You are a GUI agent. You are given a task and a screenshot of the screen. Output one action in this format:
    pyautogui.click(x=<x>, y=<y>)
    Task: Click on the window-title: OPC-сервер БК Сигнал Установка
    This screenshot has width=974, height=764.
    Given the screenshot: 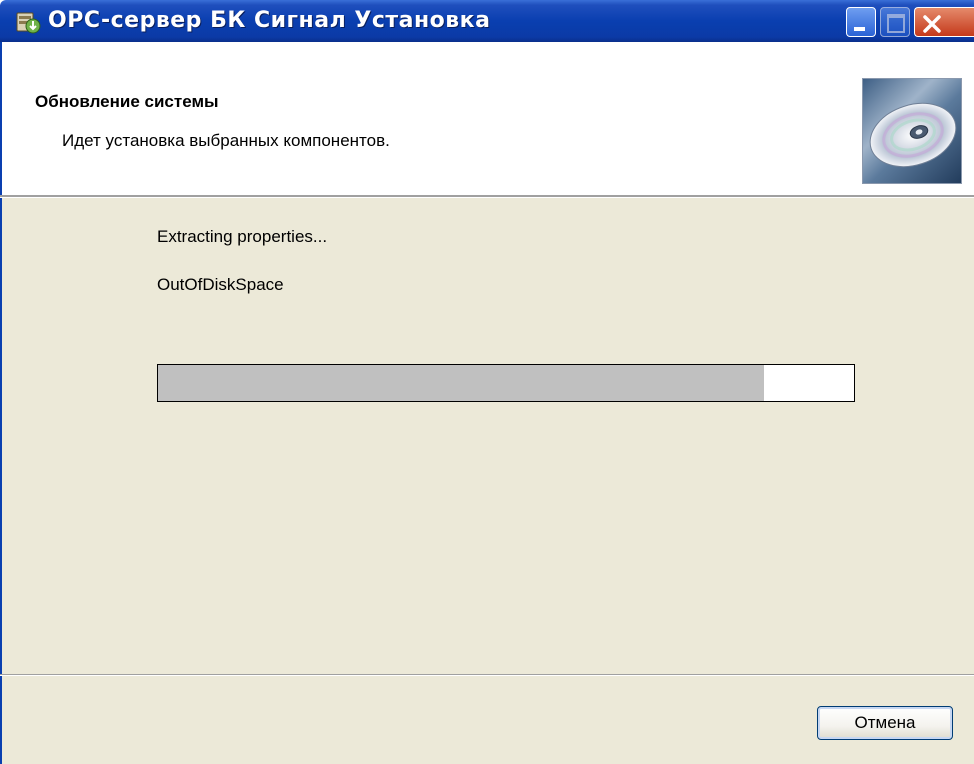 What is the action you would take?
    pyautogui.click(x=269, y=20)
    